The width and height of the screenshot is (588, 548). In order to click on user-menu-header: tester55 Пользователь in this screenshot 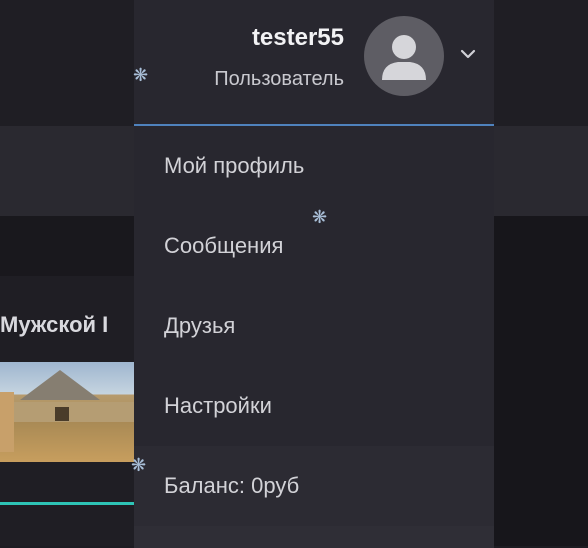, I will do `click(314, 63)`.